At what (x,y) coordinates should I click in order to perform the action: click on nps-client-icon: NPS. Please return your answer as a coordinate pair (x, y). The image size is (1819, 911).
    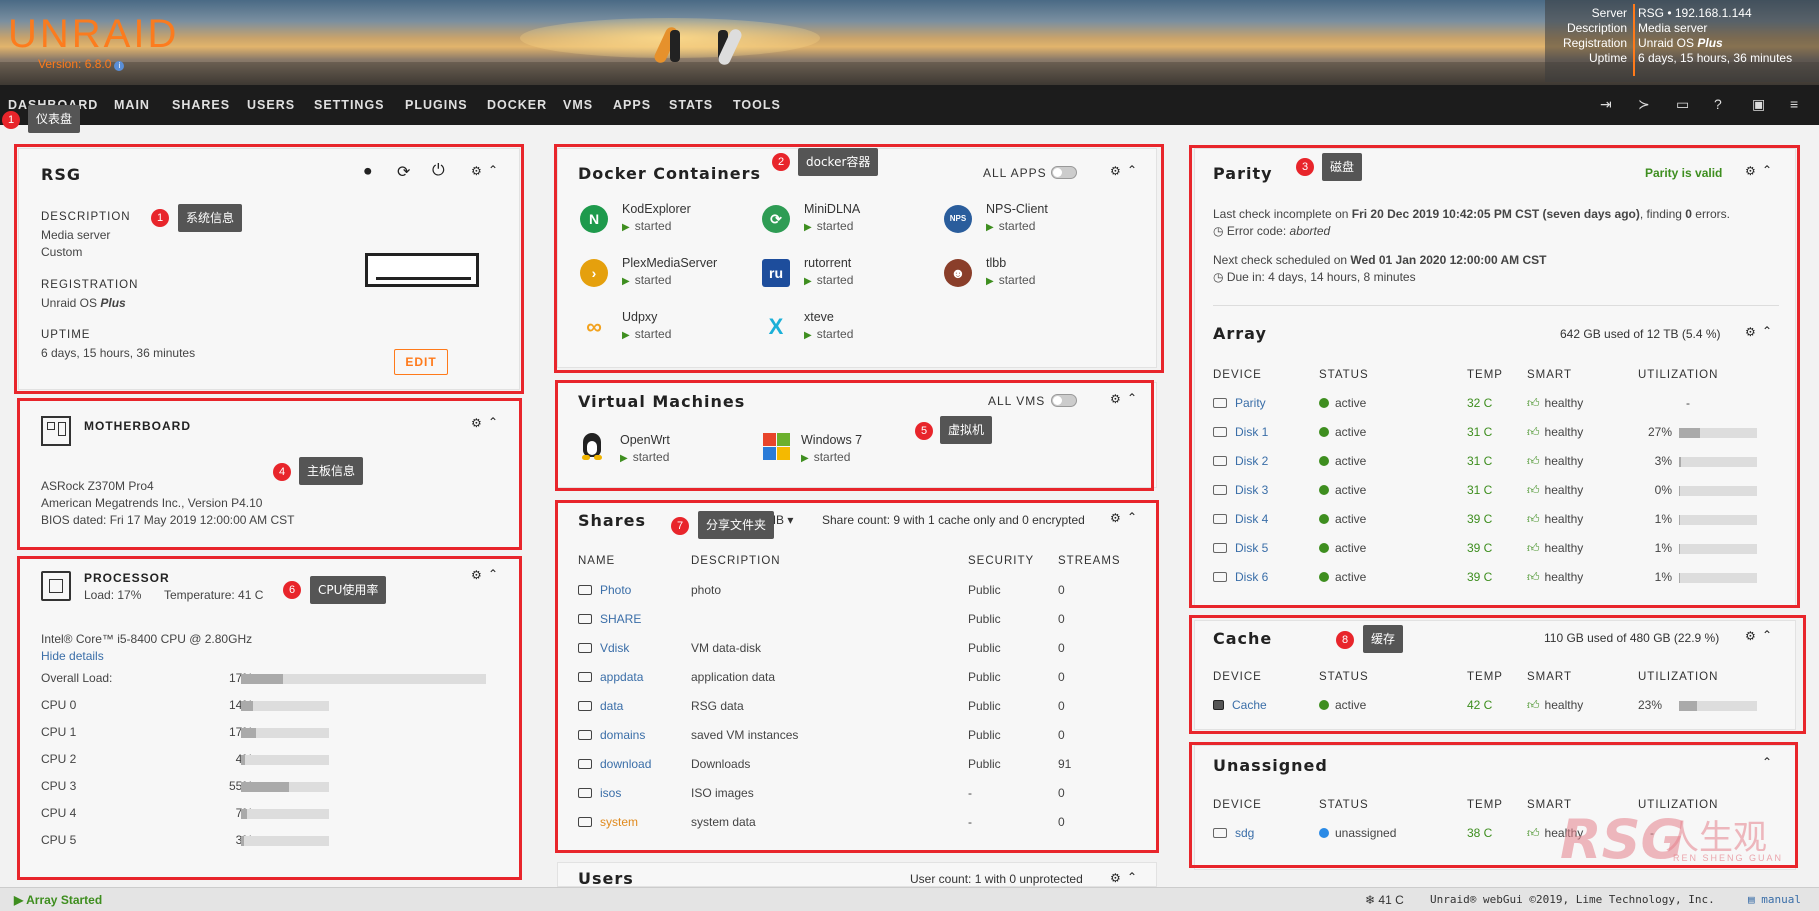
    Looking at the image, I should click on (958, 219).